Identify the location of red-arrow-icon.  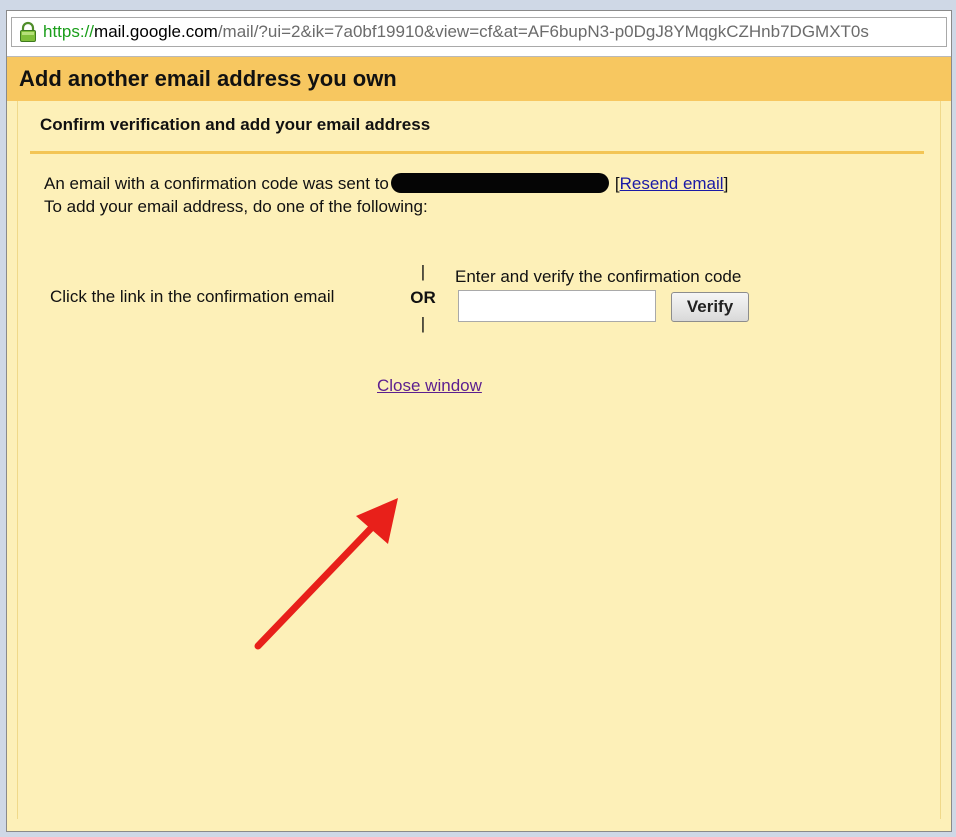
(326, 574).